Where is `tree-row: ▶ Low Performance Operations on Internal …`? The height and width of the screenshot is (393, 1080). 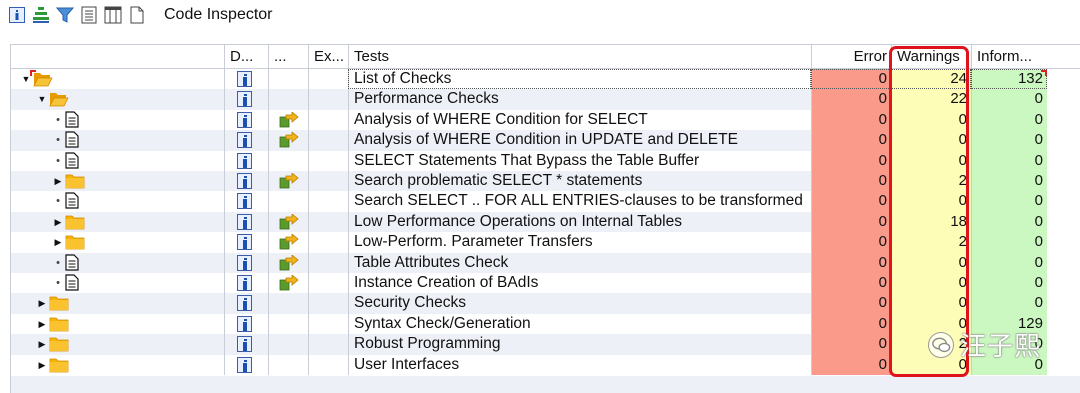 tree-row: ▶ Low Performance Operations on Internal … is located at coordinates (545, 222).